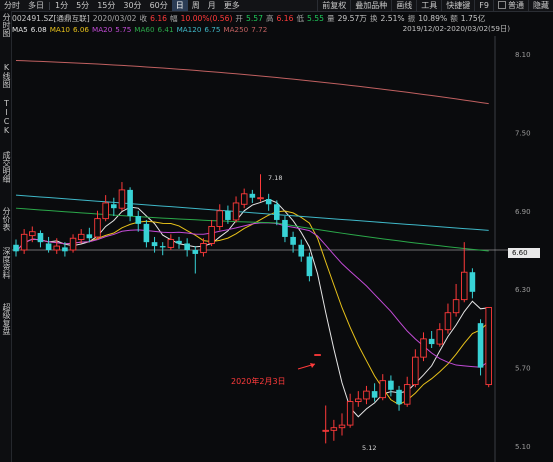 This screenshot has width=553, height=462. What do you see at coordinates (333, 5) in the screenshot?
I see `adjust-button: 前复权` at bounding box center [333, 5].